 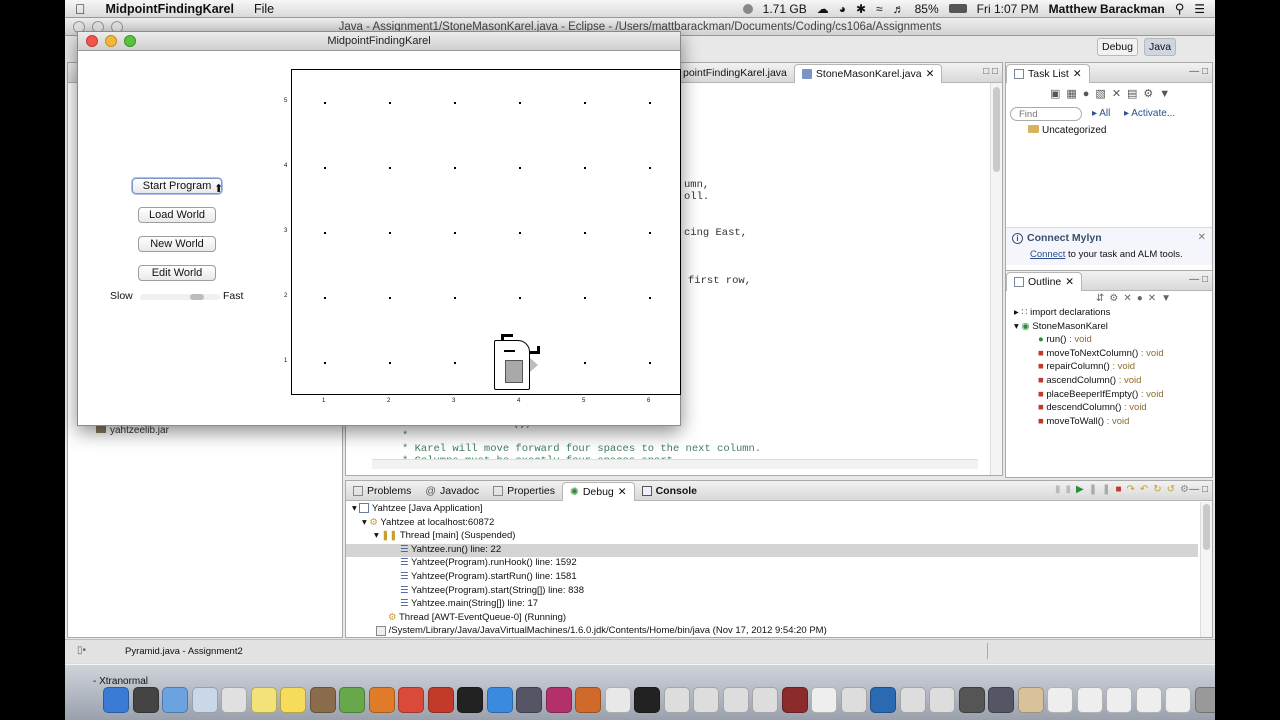 What do you see at coordinates (263, 700) in the screenshot?
I see `notes-icon` at bounding box center [263, 700].